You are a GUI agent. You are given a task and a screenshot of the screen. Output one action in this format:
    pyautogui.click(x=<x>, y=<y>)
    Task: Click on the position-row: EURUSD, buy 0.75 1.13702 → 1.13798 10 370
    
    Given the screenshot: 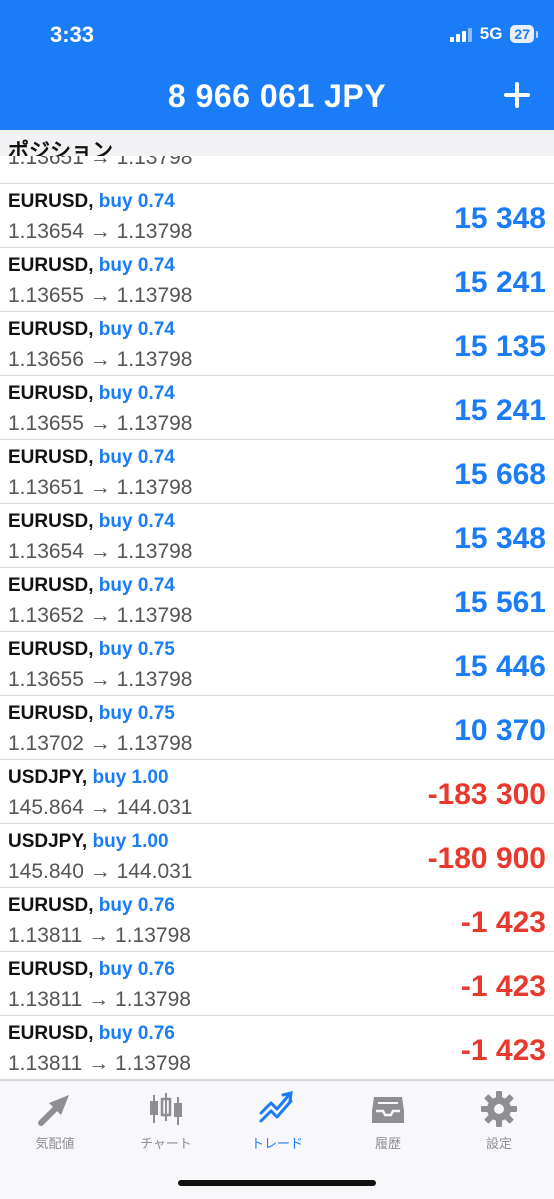 What is the action you would take?
    pyautogui.click(x=277, y=728)
    